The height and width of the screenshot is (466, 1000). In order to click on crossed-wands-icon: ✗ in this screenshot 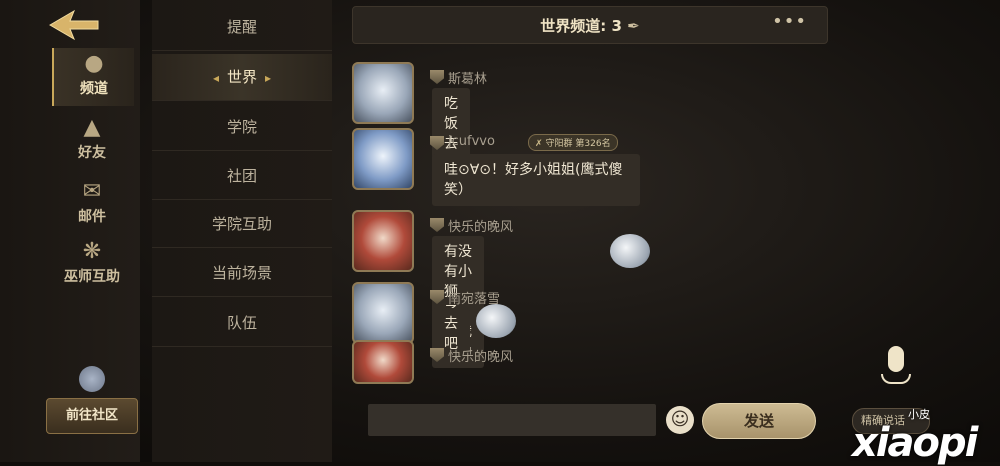, I will do `click(539, 144)`.